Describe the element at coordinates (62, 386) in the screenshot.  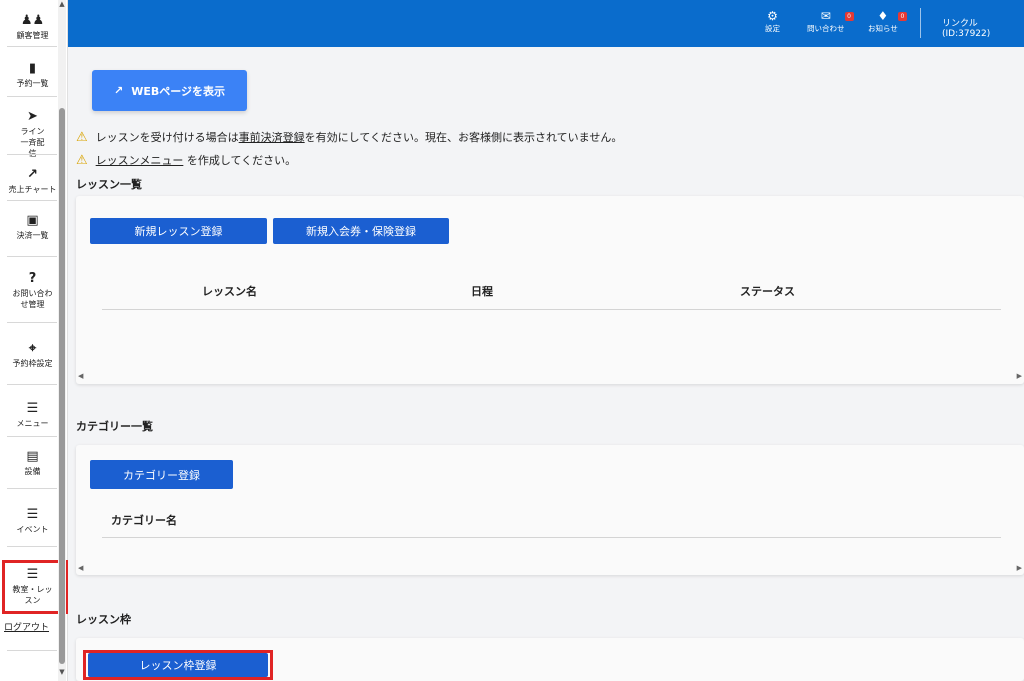
I see `scrollbar-thumb` at that location.